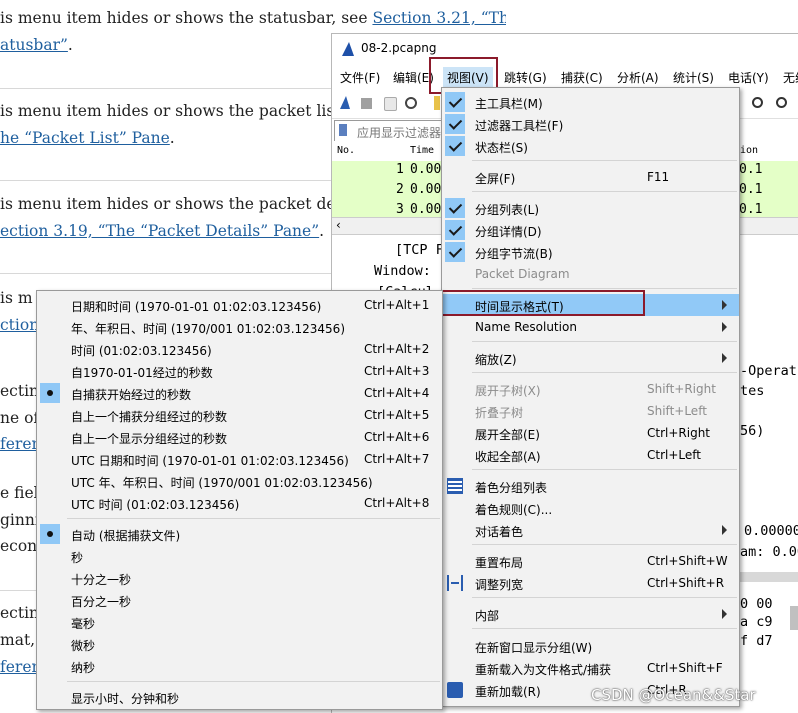 This screenshot has height=713, width=798. Describe the element at coordinates (590, 208) in the screenshot. I see `menu-item-packet-list: 分组列表(L)` at that location.